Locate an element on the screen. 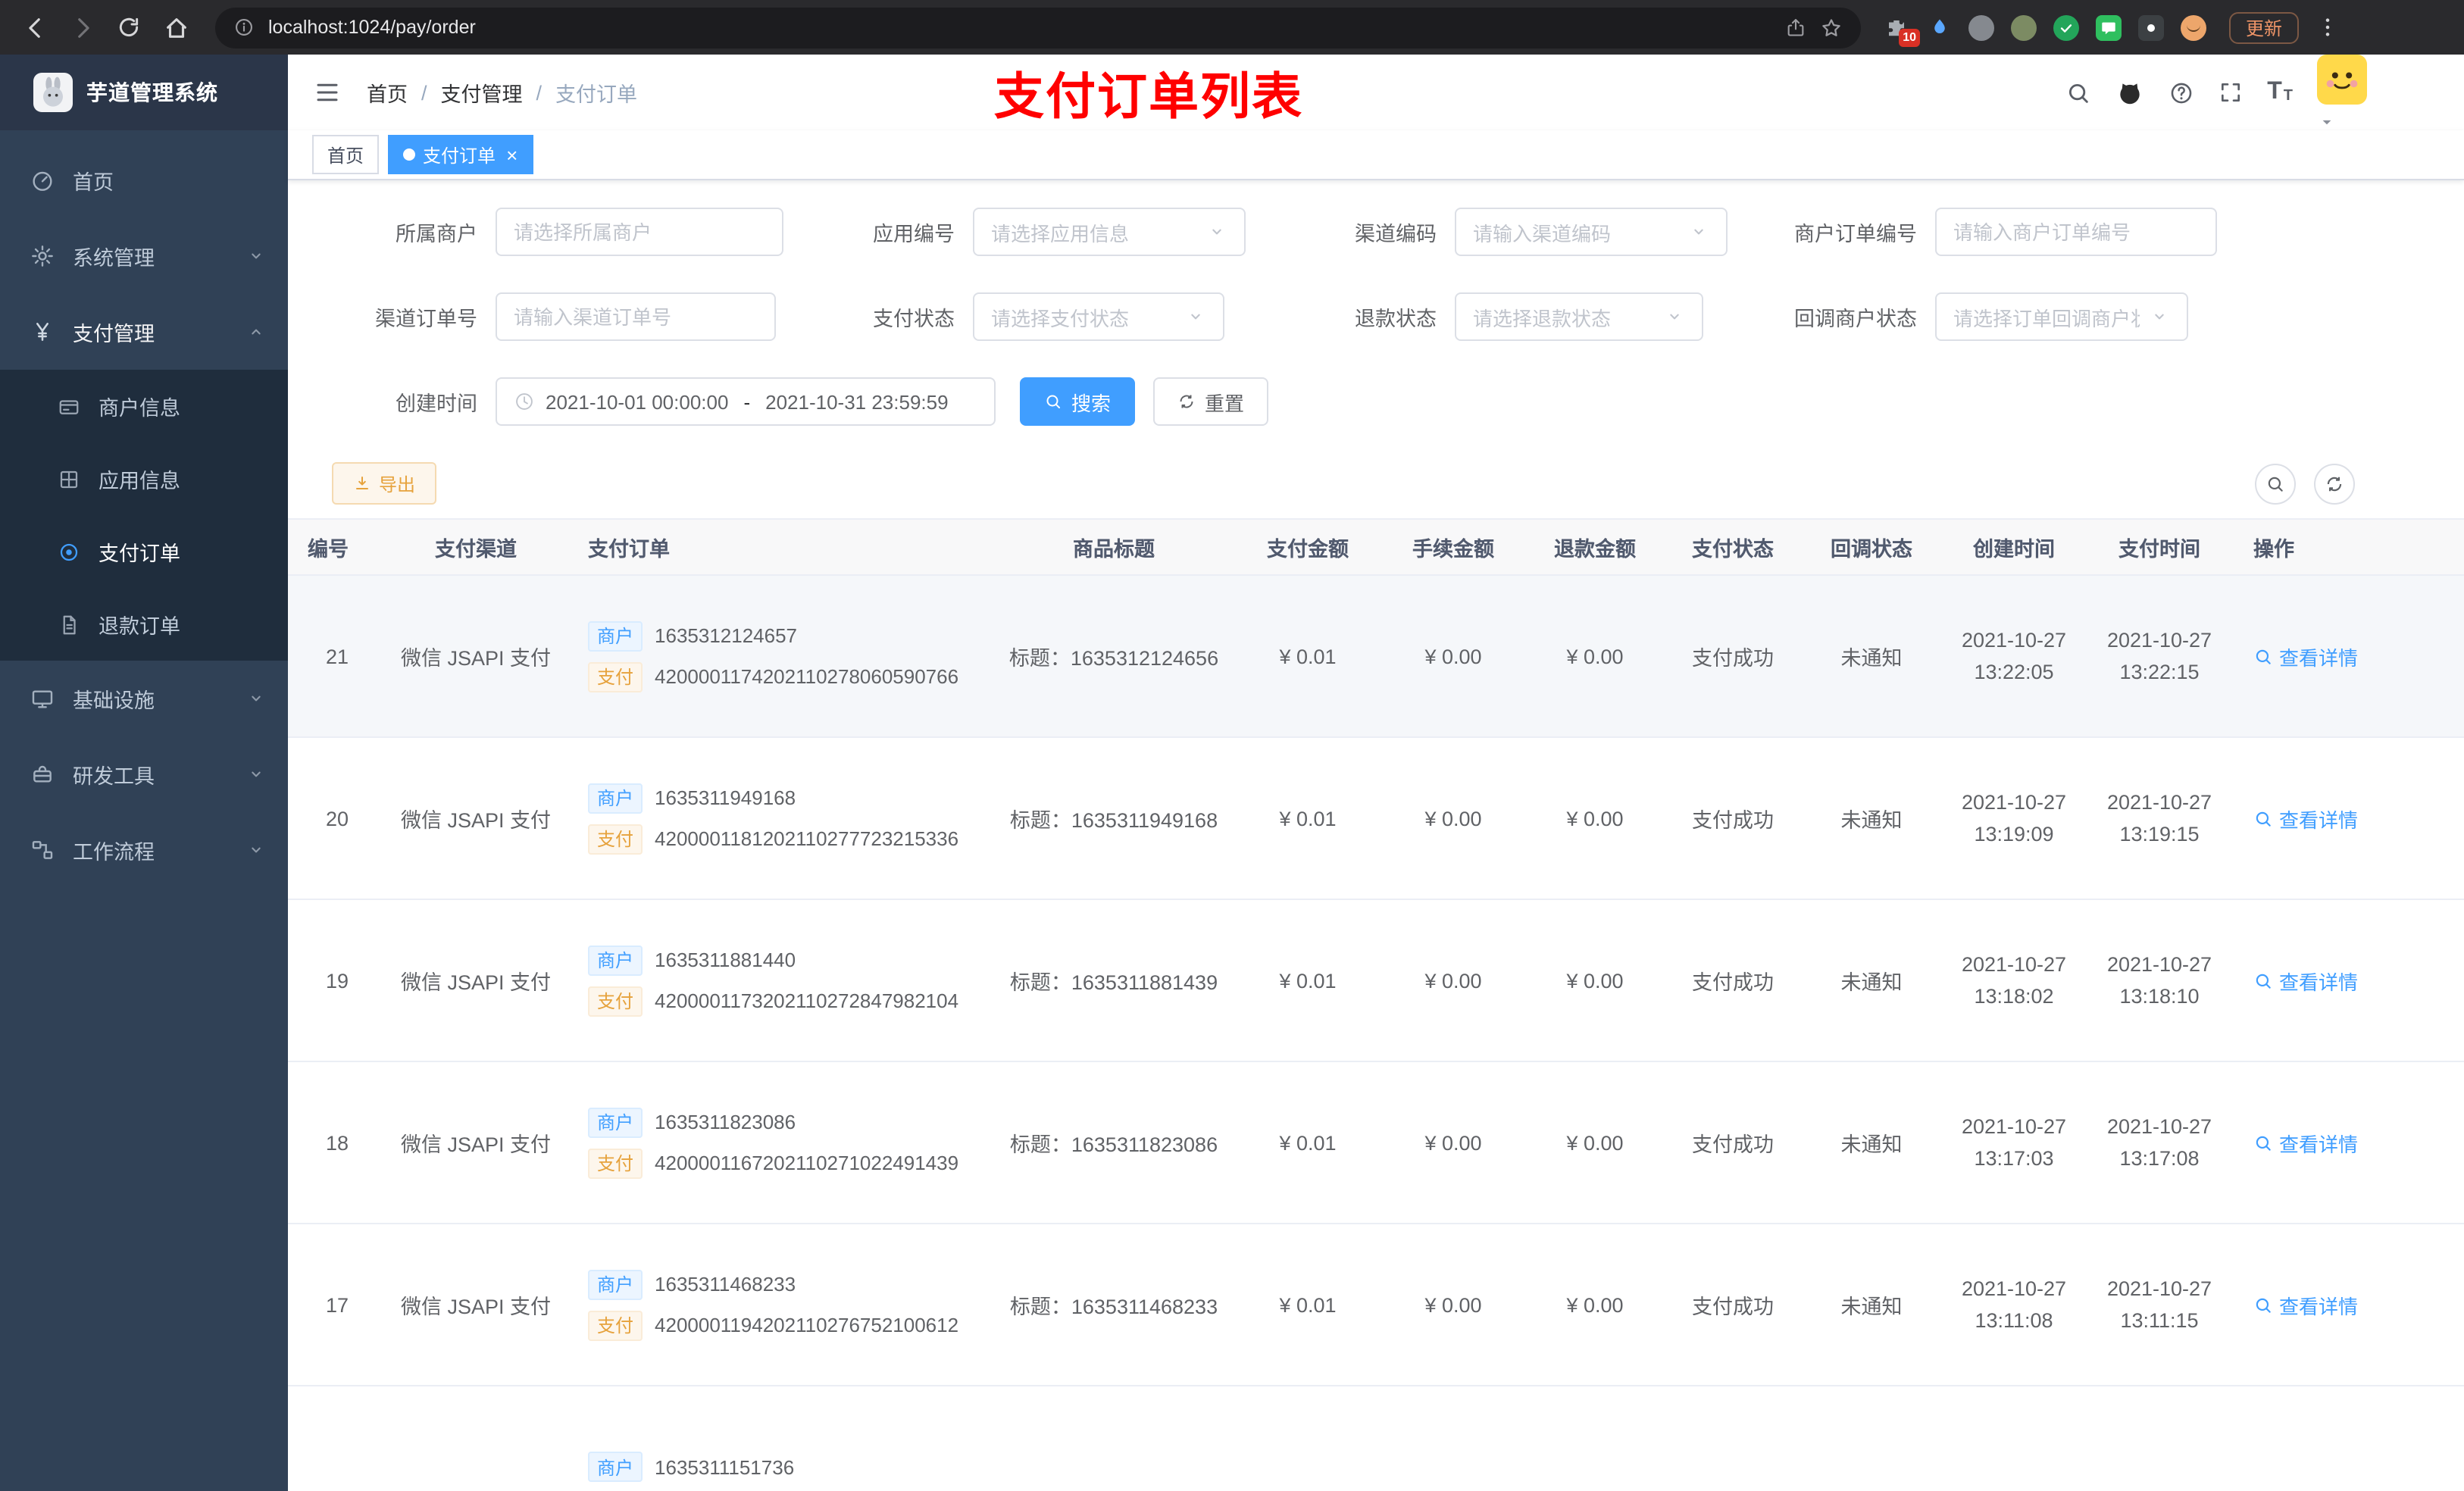 This screenshot has width=2464, height=1491. export-button: 导出 is located at coordinates (384, 483).